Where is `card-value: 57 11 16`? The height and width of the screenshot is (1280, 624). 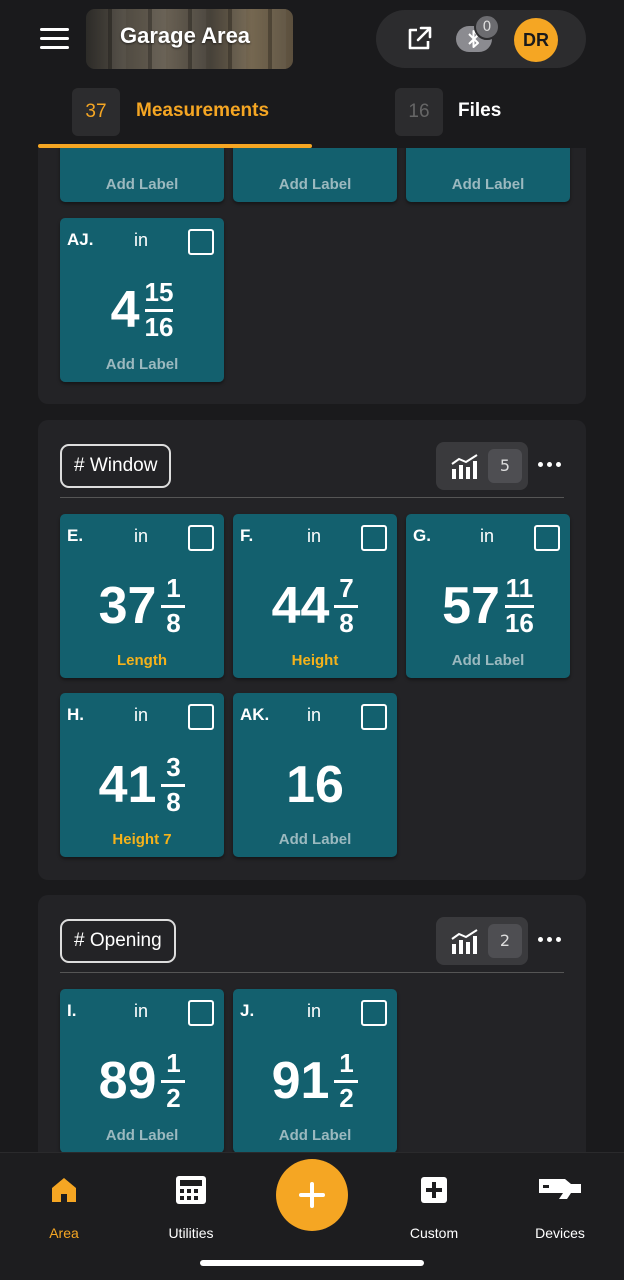 card-value: 57 11 16 is located at coordinates (488, 606).